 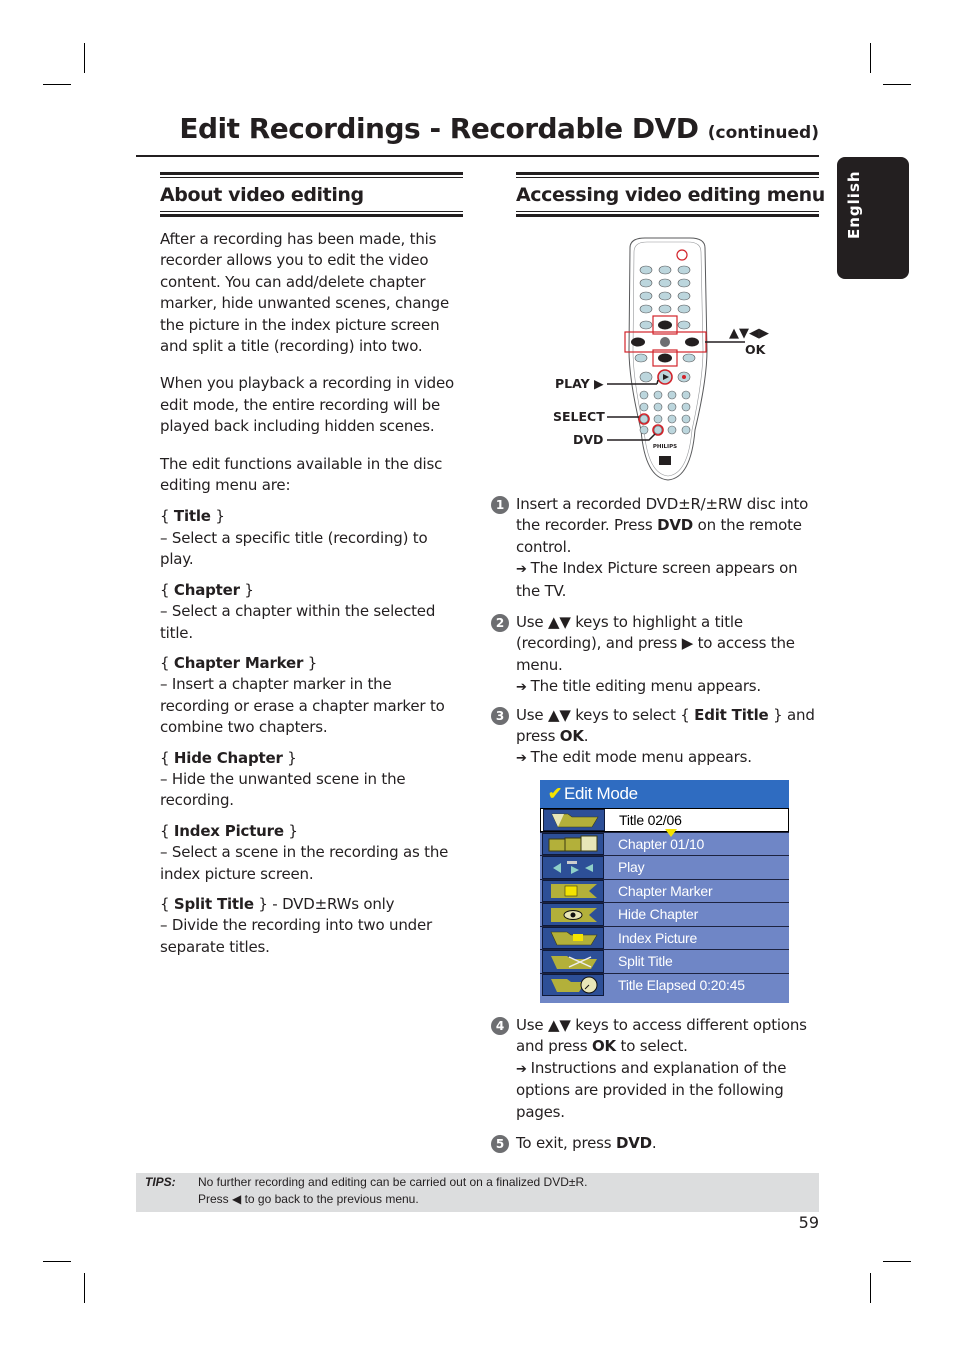 I want to click on callout-select: SELECT, so click(x=579, y=416).